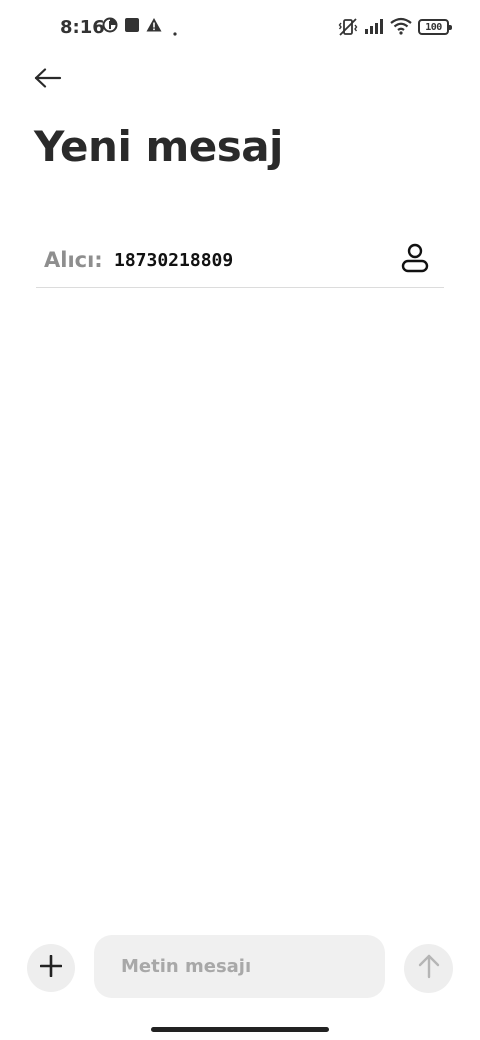 The width and height of the screenshot is (480, 1040). Describe the element at coordinates (240, 262) in the screenshot. I see `recipient-field: Alıcı: 18730218809` at that location.